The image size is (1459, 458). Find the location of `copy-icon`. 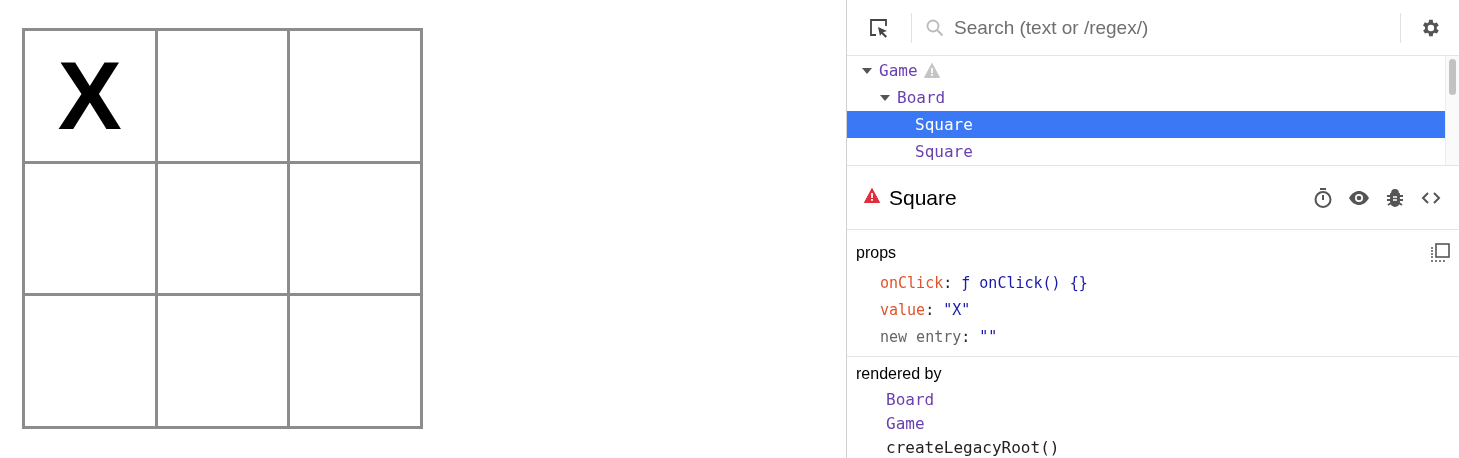

copy-icon is located at coordinates (1440, 253).